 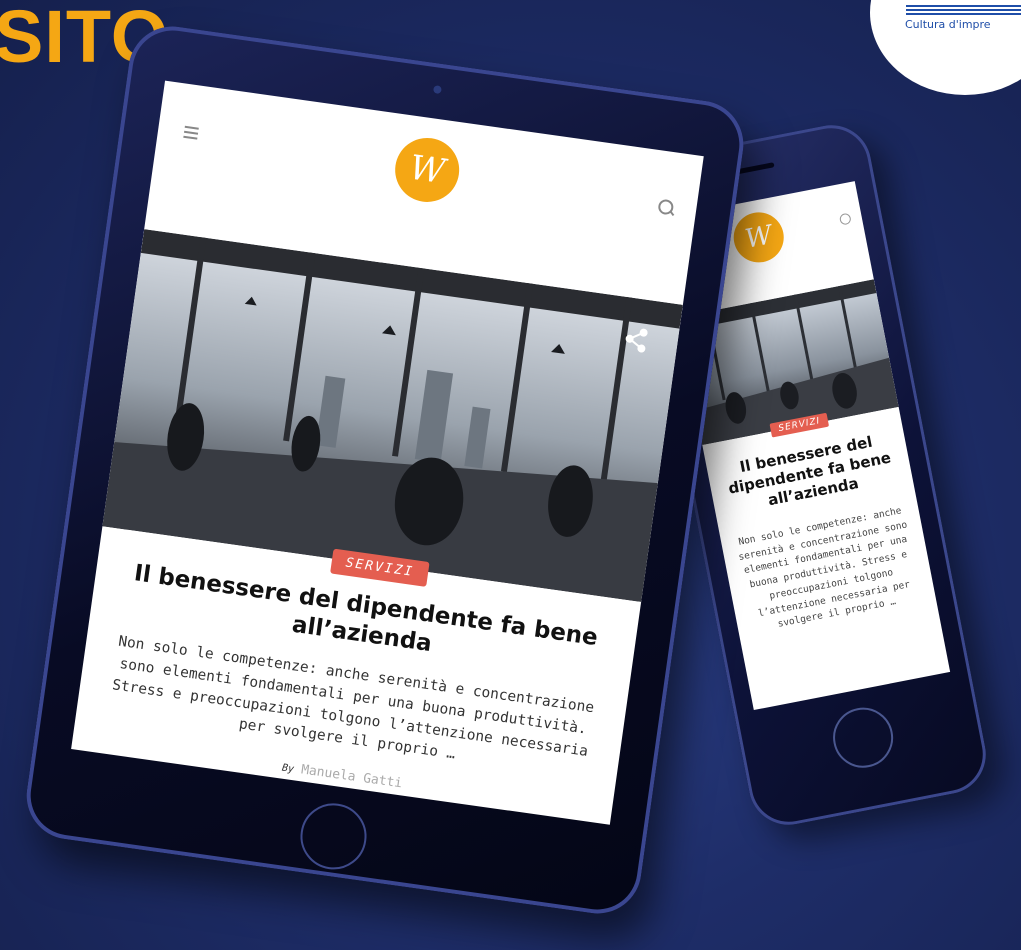 What do you see at coordinates (963, 11) in the screenshot?
I see `badge-stripes` at bounding box center [963, 11].